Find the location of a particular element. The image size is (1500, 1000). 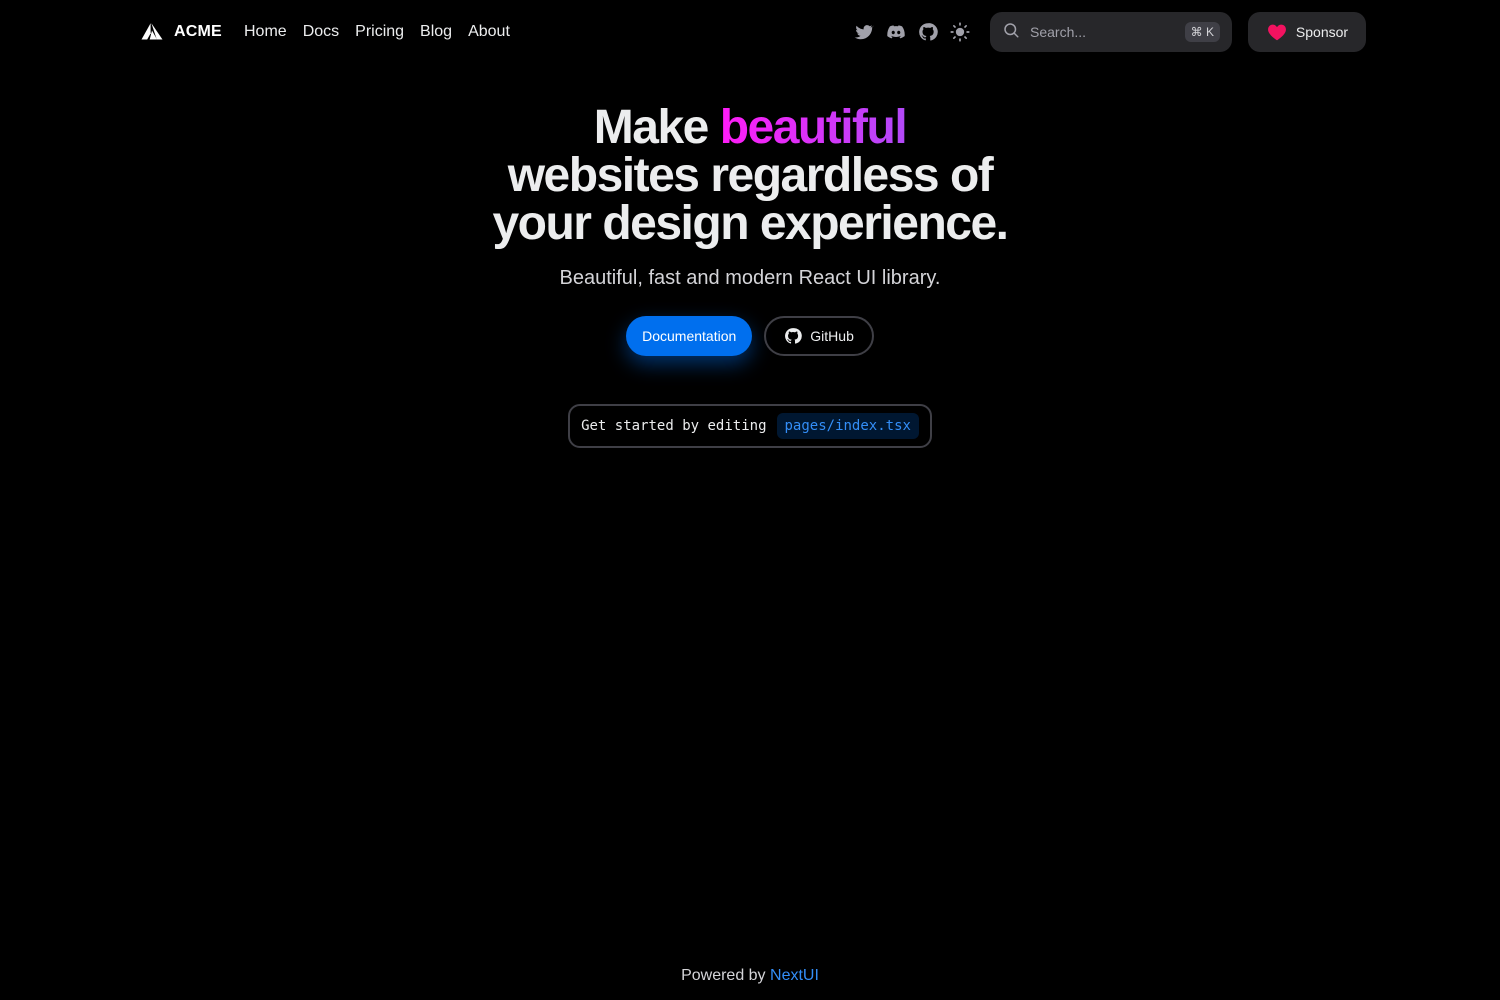

github-button: GitHub is located at coordinates (819, 336).